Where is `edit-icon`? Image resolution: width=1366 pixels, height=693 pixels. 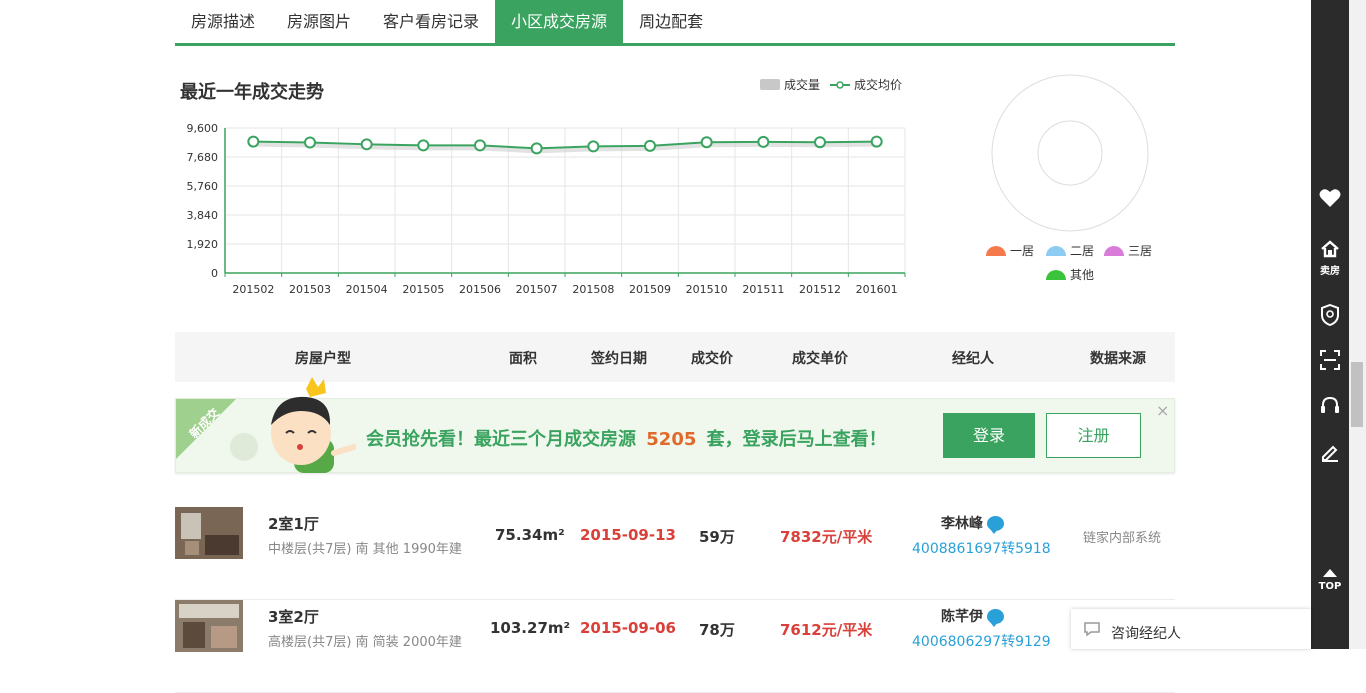
edit-icon is located at coordinates (1330, 453).